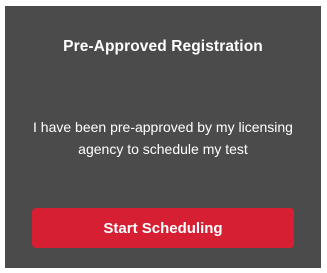 The image size is (327, 273). I want to click on card-title: Pre-Approved Registration, so click(163, 46).